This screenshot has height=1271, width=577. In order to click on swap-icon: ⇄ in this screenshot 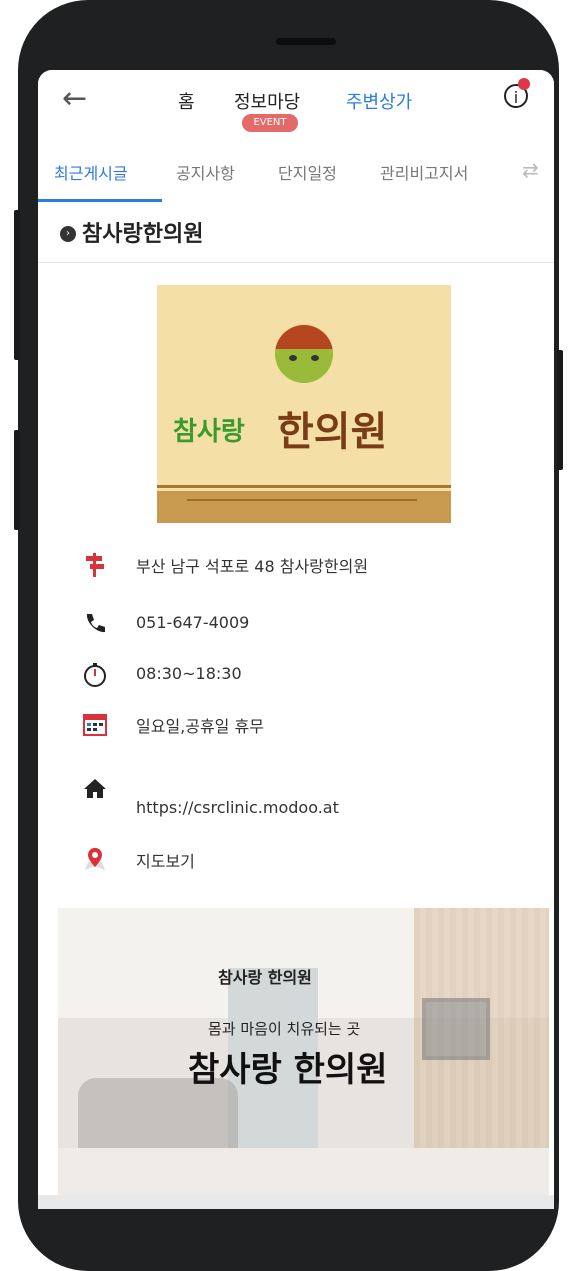, I will do `click(530, 170)`.